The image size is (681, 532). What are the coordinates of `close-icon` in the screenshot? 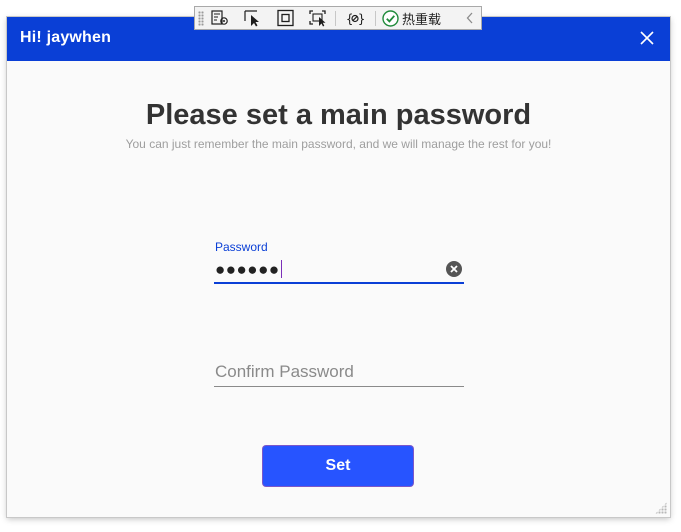 It's located at (647, 38).